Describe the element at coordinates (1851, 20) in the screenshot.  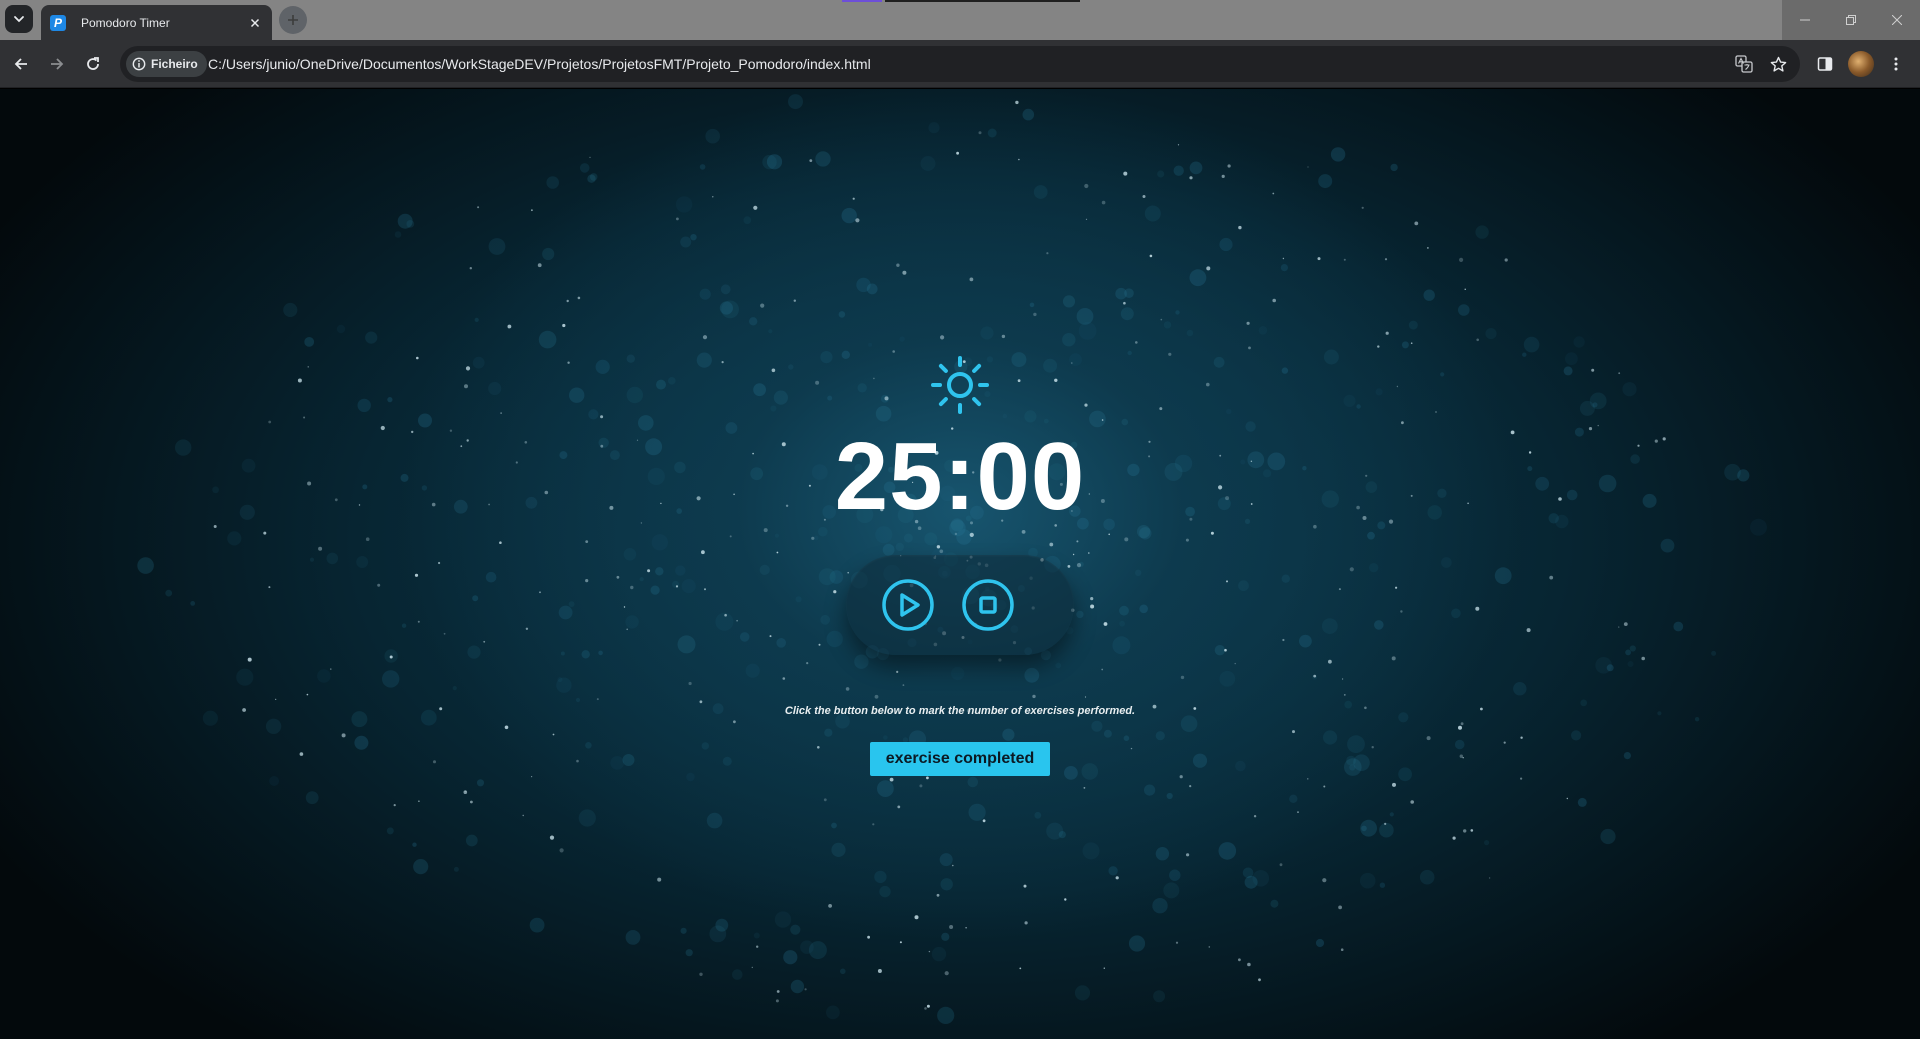
I see `restore-button` at that location.